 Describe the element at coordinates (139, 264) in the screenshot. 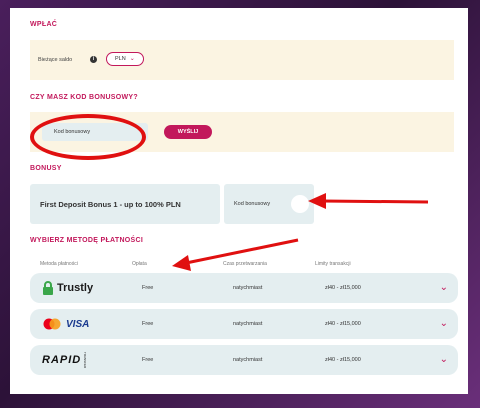

I see `col-fee: Opłata` at that location.